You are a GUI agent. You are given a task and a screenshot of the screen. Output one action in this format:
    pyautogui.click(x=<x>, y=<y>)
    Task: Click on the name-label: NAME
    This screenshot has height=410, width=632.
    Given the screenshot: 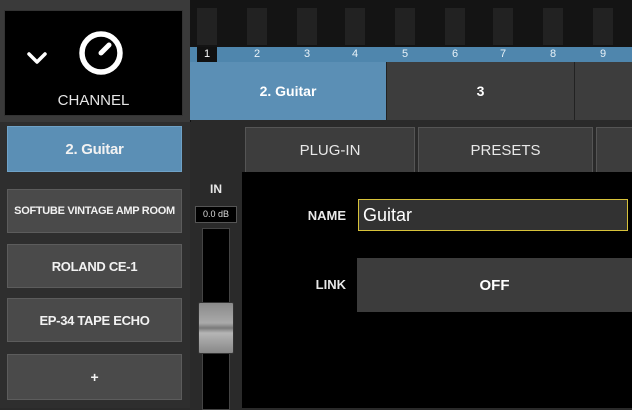 What is the action you would take?
    pyautogui.click(x=326, y=215)
    